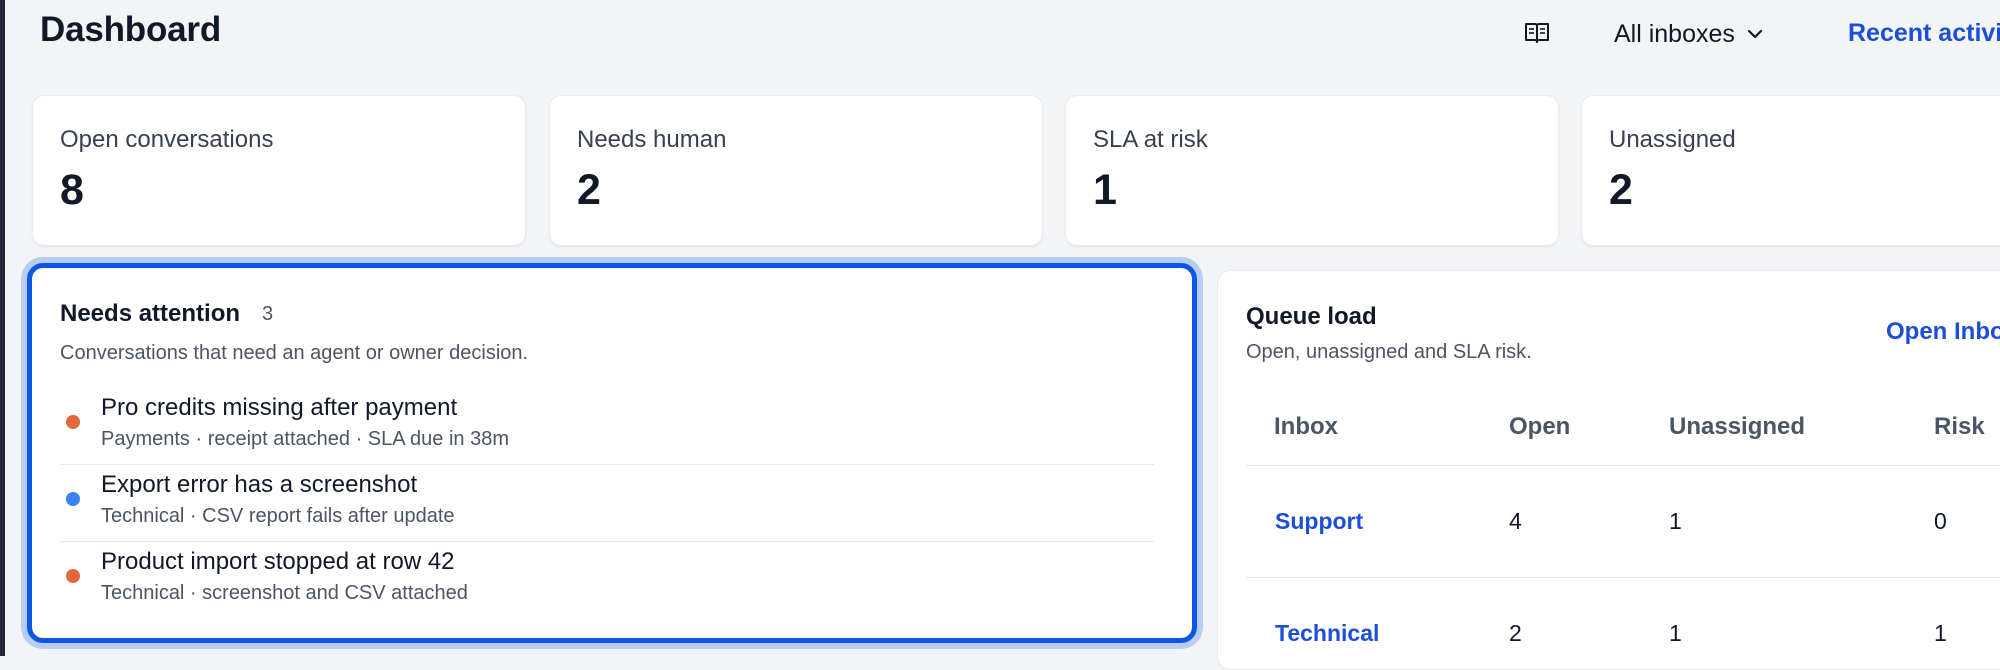  I want to click on stat-label: Needs human, so click(652, 139).